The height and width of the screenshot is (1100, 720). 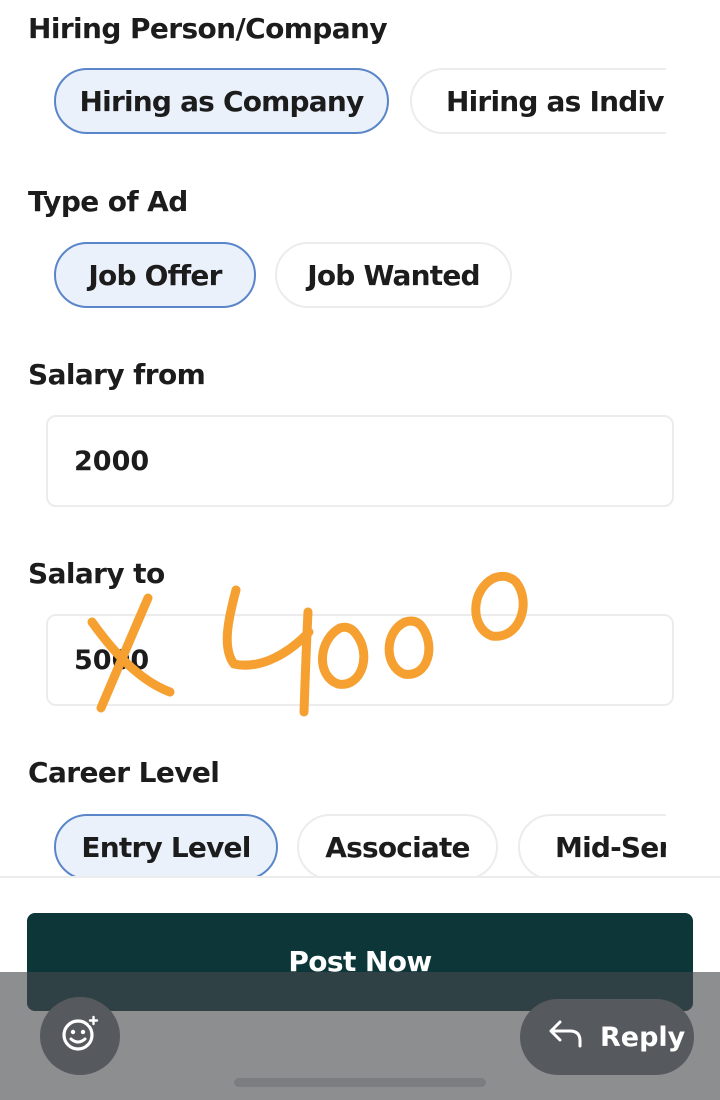 I want to click on bottom-divider, so click(x=360, y=877).